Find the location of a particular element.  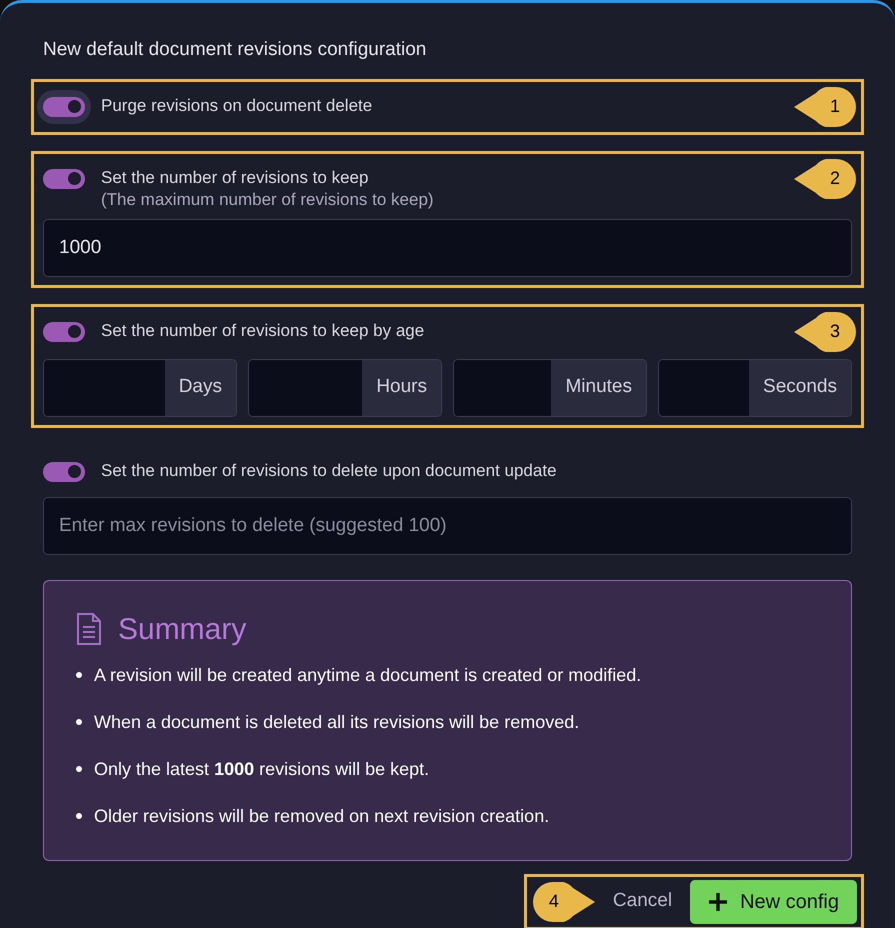

callout-badge: 3 is located at coordinates (825, 332).